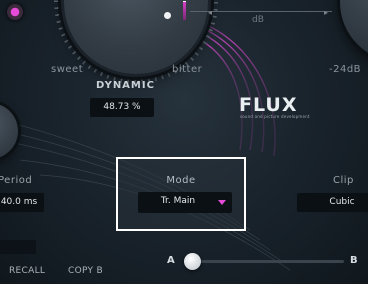  I want to click on ab-morph-slider-thumb, so click(192, 261).